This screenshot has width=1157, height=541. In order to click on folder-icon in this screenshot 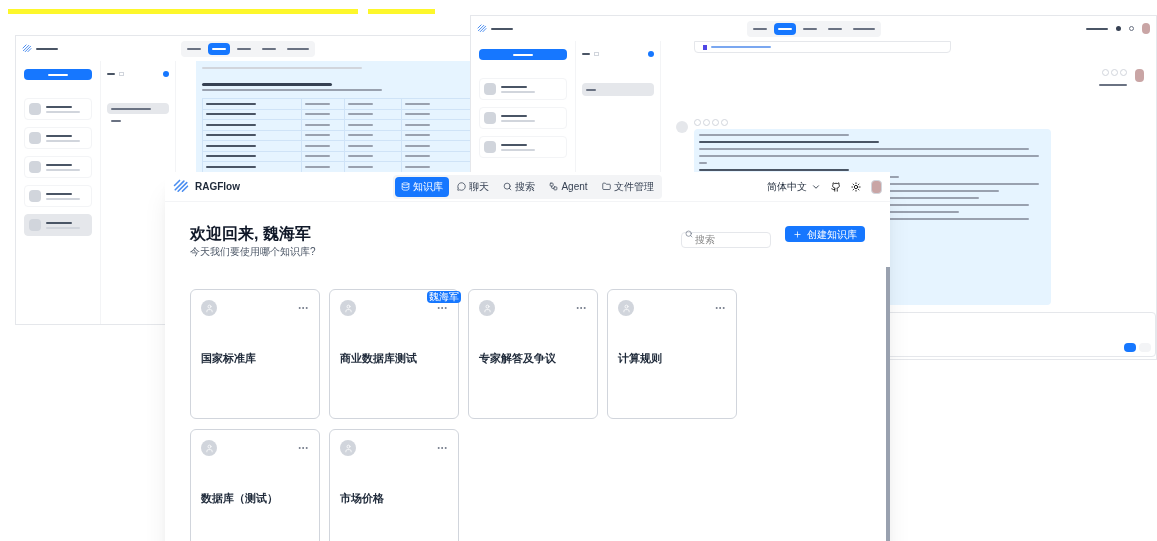, I will do `click(606, 186)`.